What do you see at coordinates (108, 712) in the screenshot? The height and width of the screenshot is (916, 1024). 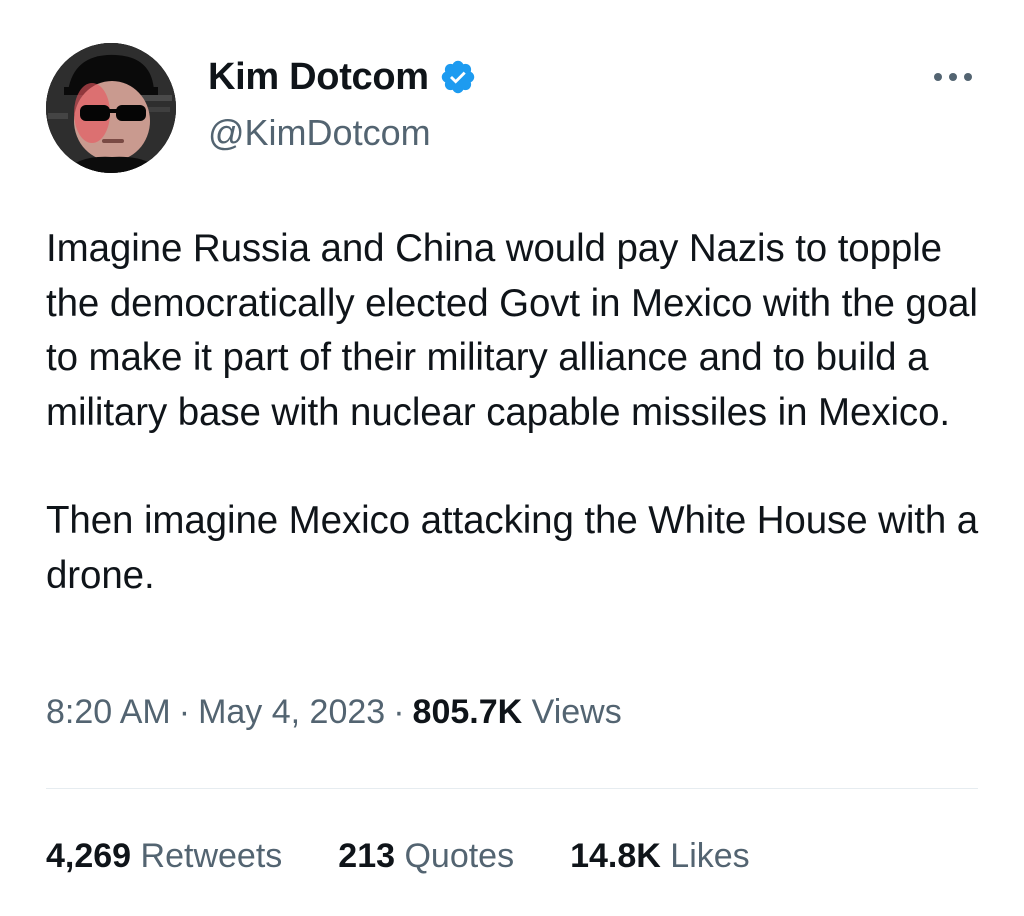 I see `tweet-time: 8:20 AM` at bounding box center [108, 712].